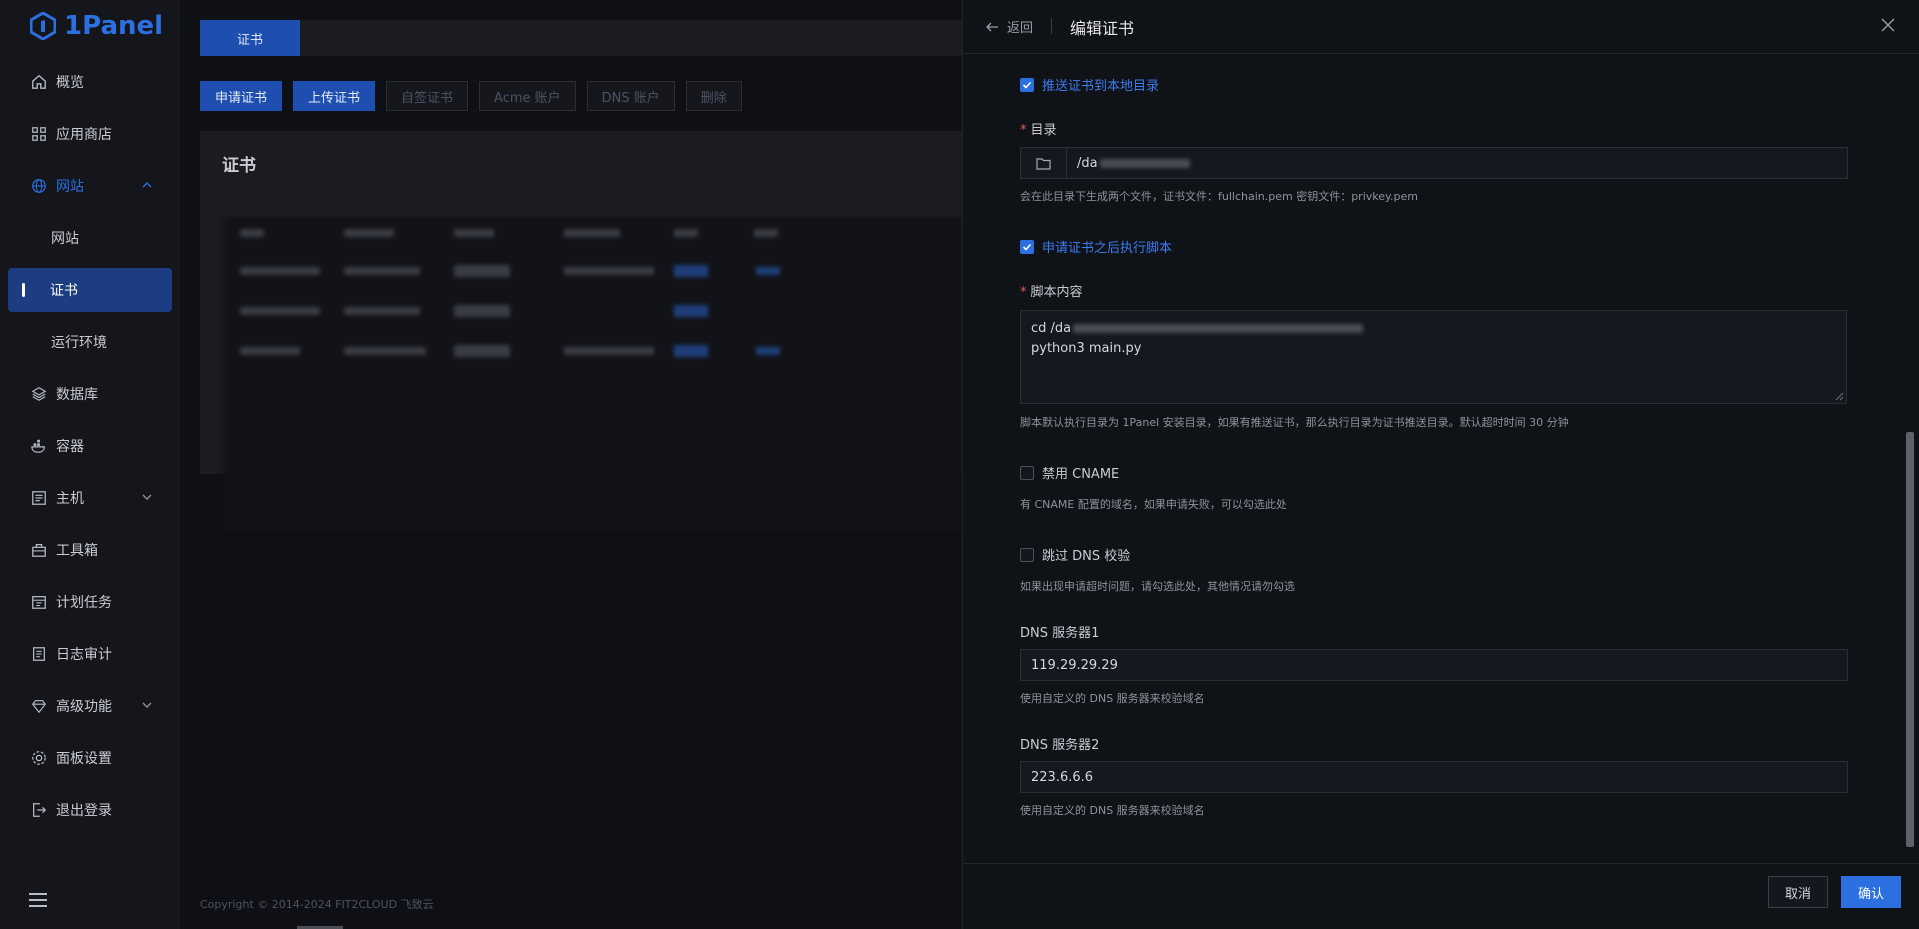 This screenshot has width=1919, height=929. I want to click on dns2-value: 223.6.6.6, so click(1062, 777).